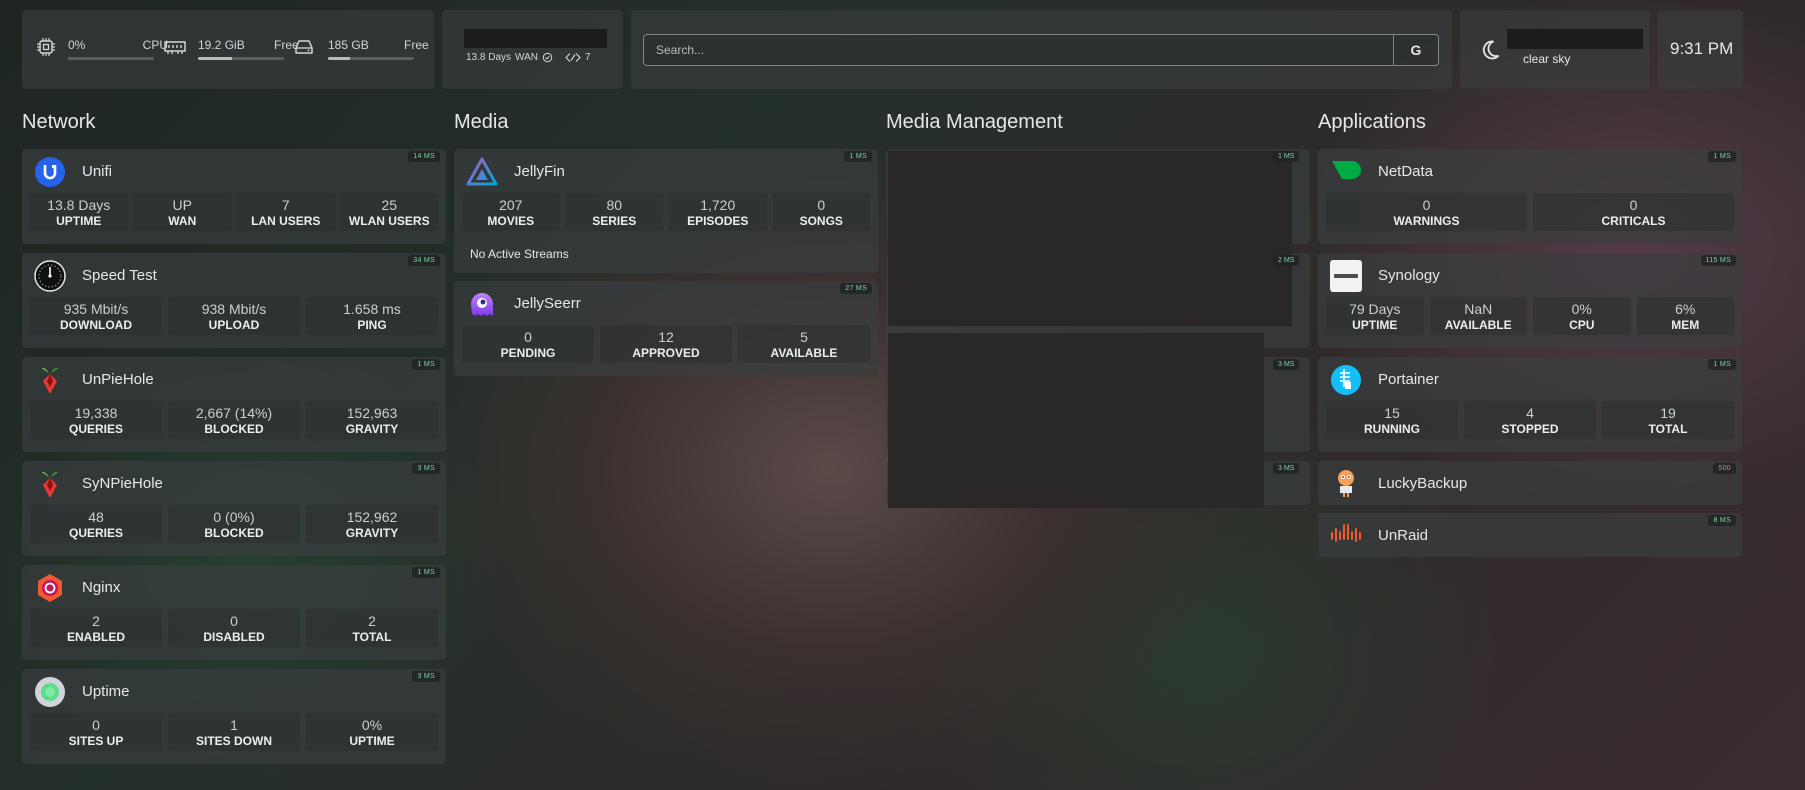 Image resolution: width=1805 pixels, height=790 pixels. Describe the element at coordinates (241, 58) in the screenshot. I see `memory-usage-bar` at that location.